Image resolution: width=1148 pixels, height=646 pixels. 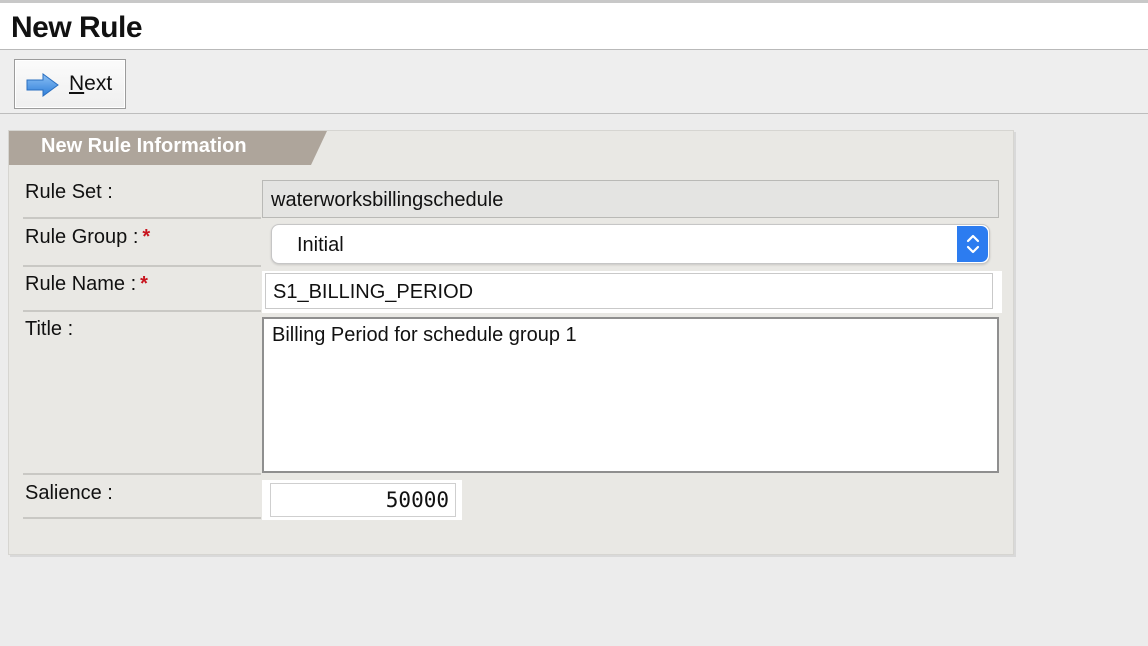 I want to click on rule-group-label: Rule Group : *, so click(x=87, y=237).